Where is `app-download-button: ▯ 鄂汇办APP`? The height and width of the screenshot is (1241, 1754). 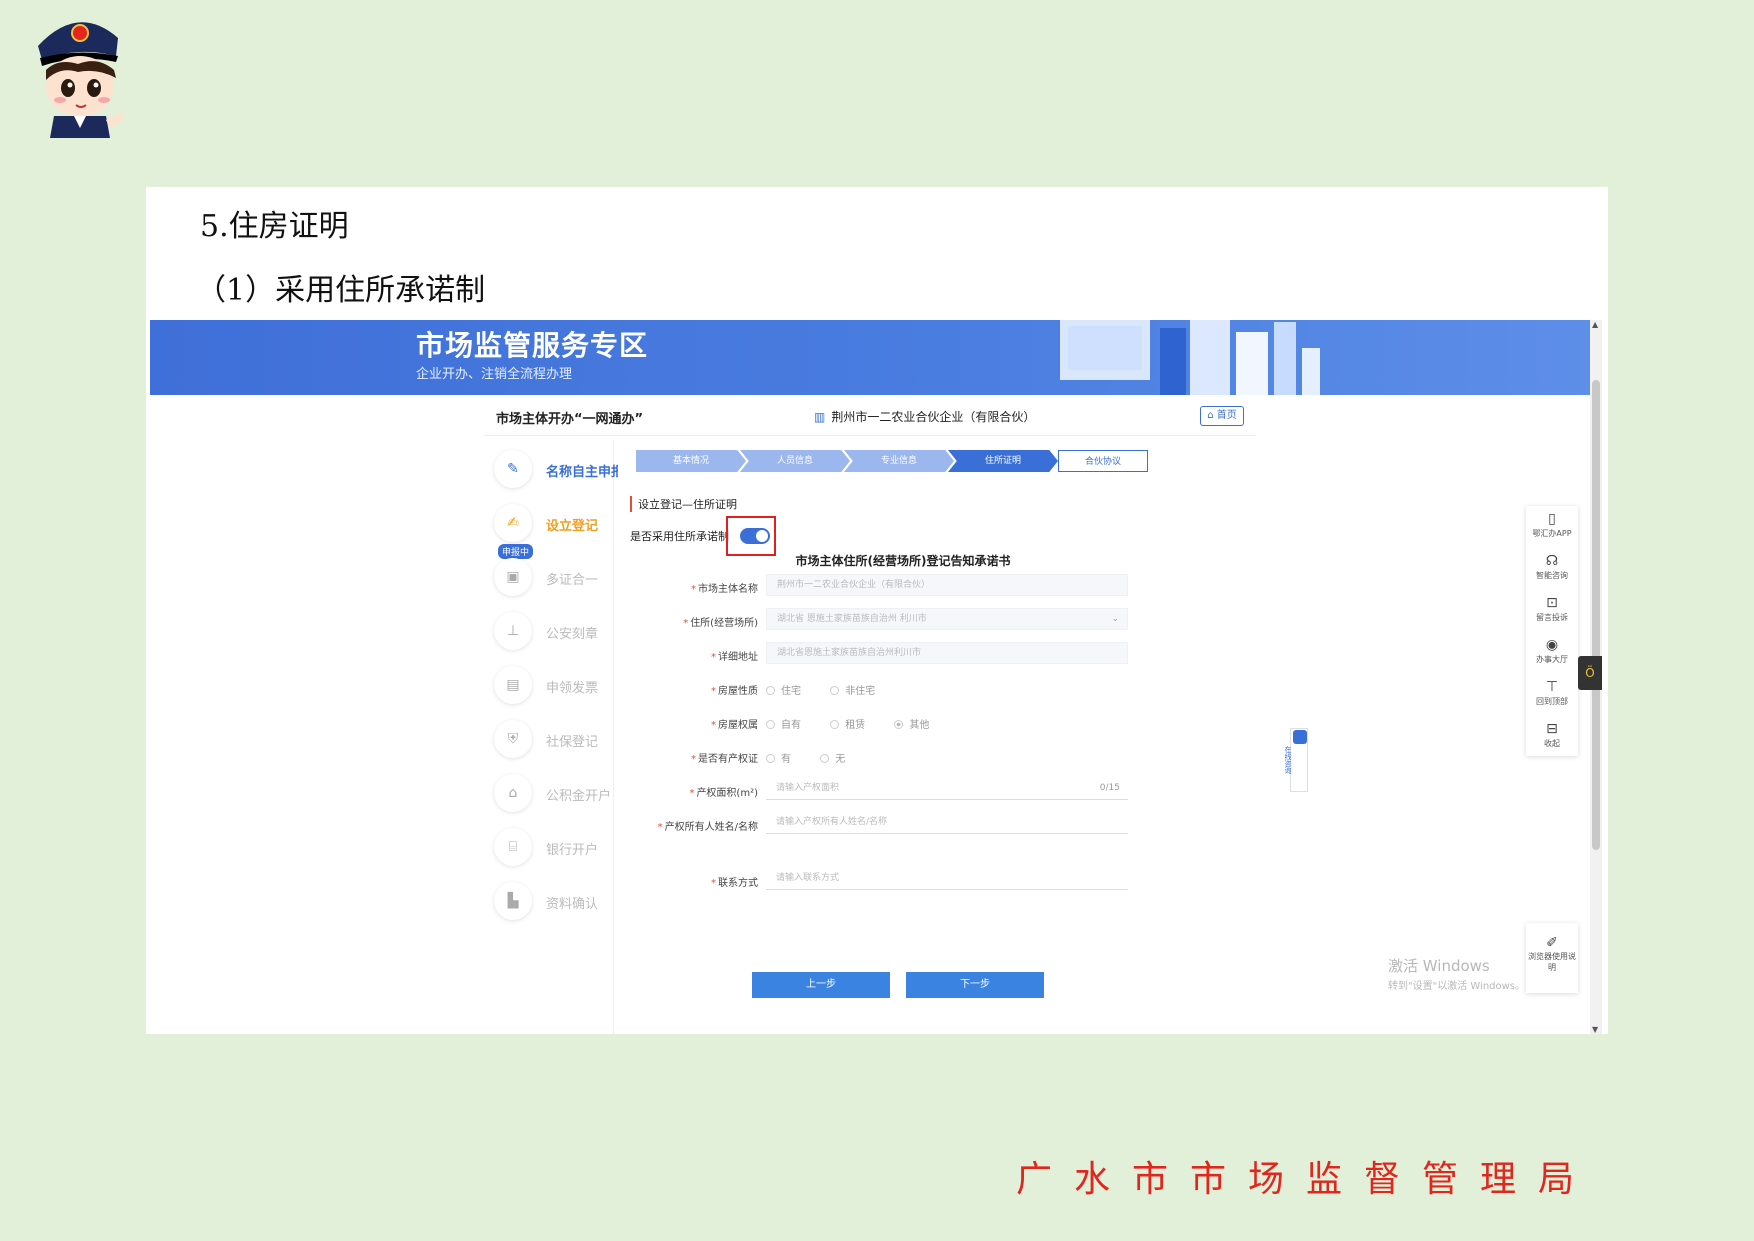 app-download-button: ▯ 鄂汇办APP is located at coordinates (1552, 527).